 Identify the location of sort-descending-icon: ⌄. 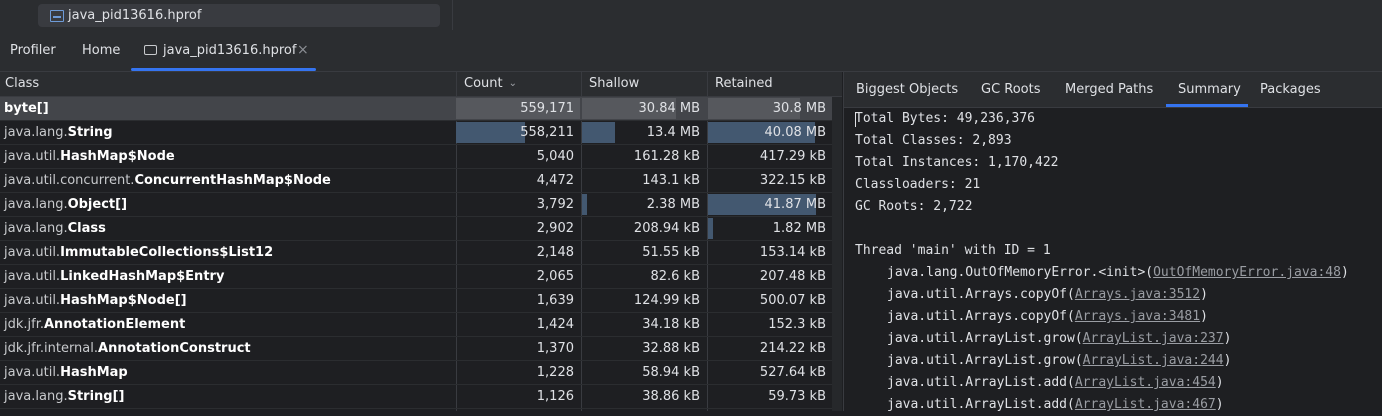
(512, 83).